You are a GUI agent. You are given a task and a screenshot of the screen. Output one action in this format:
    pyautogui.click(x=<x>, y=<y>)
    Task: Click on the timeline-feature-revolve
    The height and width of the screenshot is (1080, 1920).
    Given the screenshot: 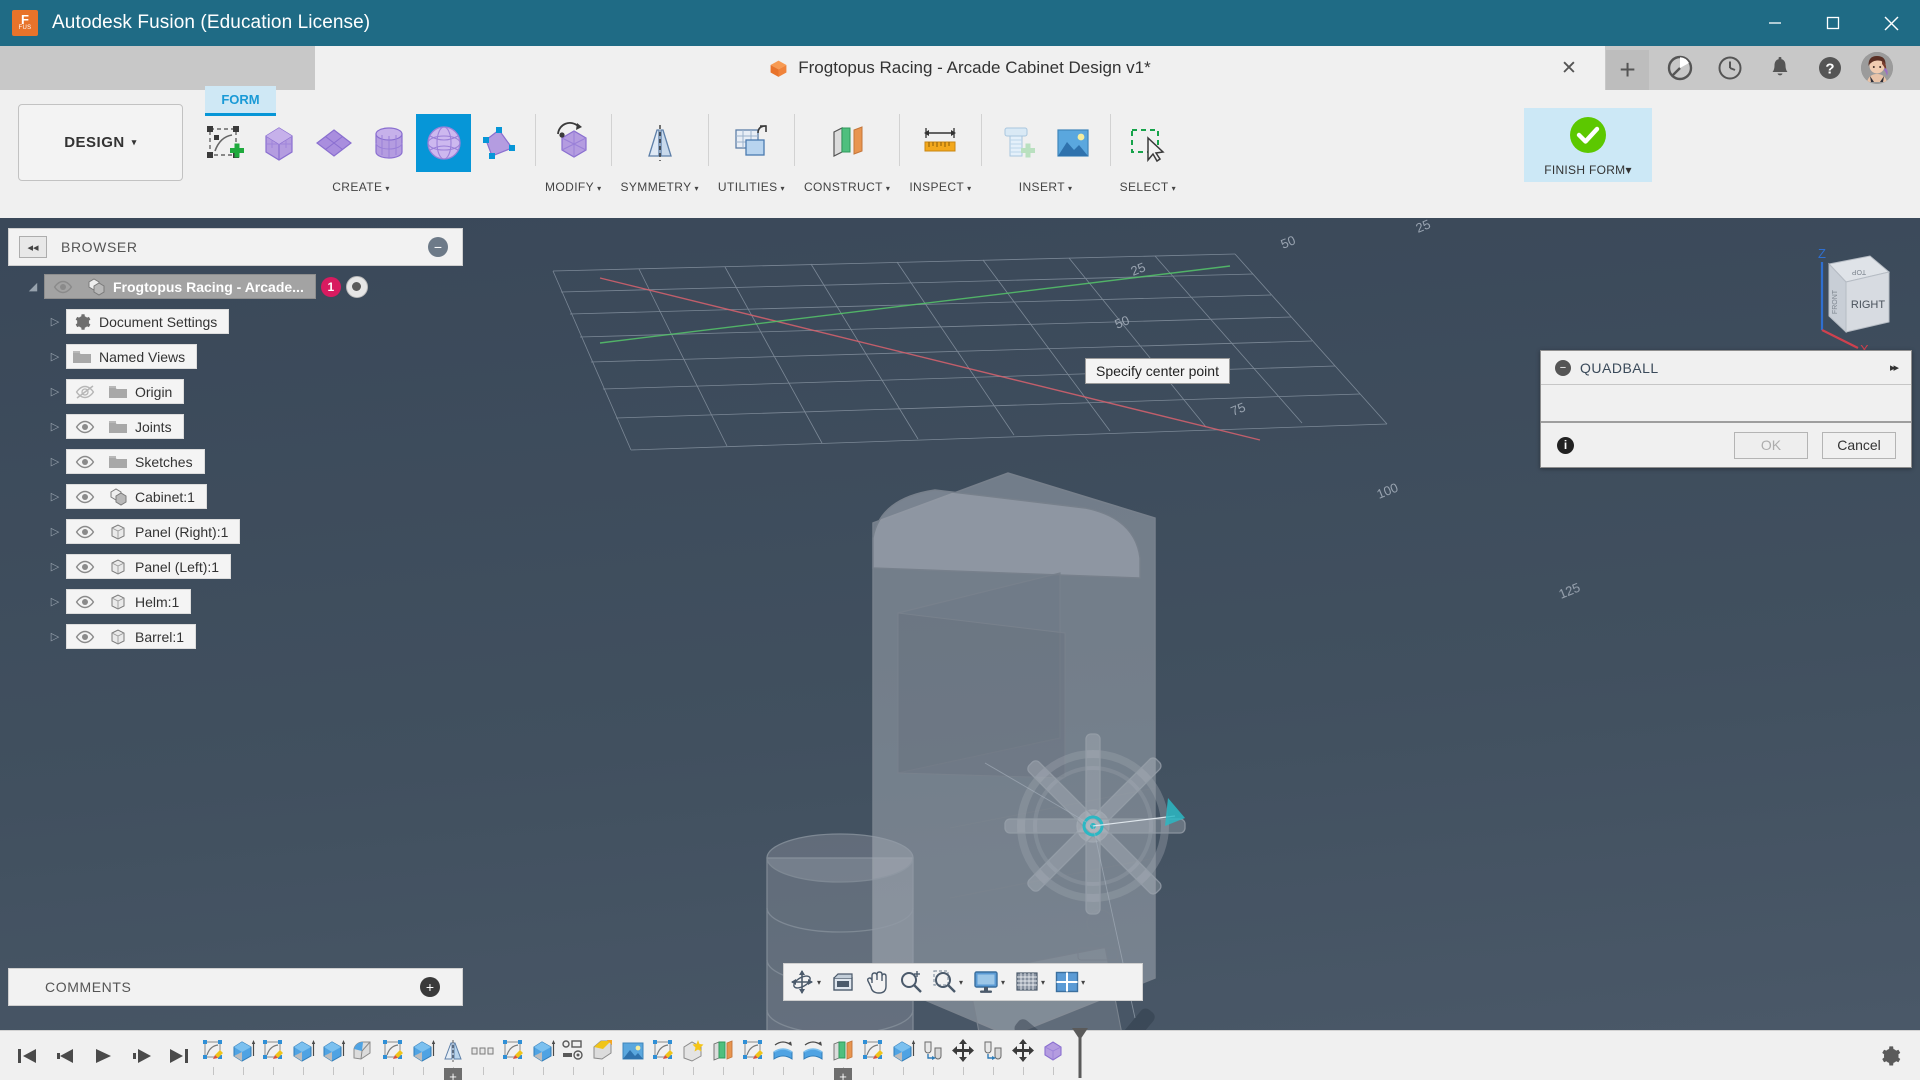 What is the action you would take?
    pyautogui.click(x=783, y=1054)
    